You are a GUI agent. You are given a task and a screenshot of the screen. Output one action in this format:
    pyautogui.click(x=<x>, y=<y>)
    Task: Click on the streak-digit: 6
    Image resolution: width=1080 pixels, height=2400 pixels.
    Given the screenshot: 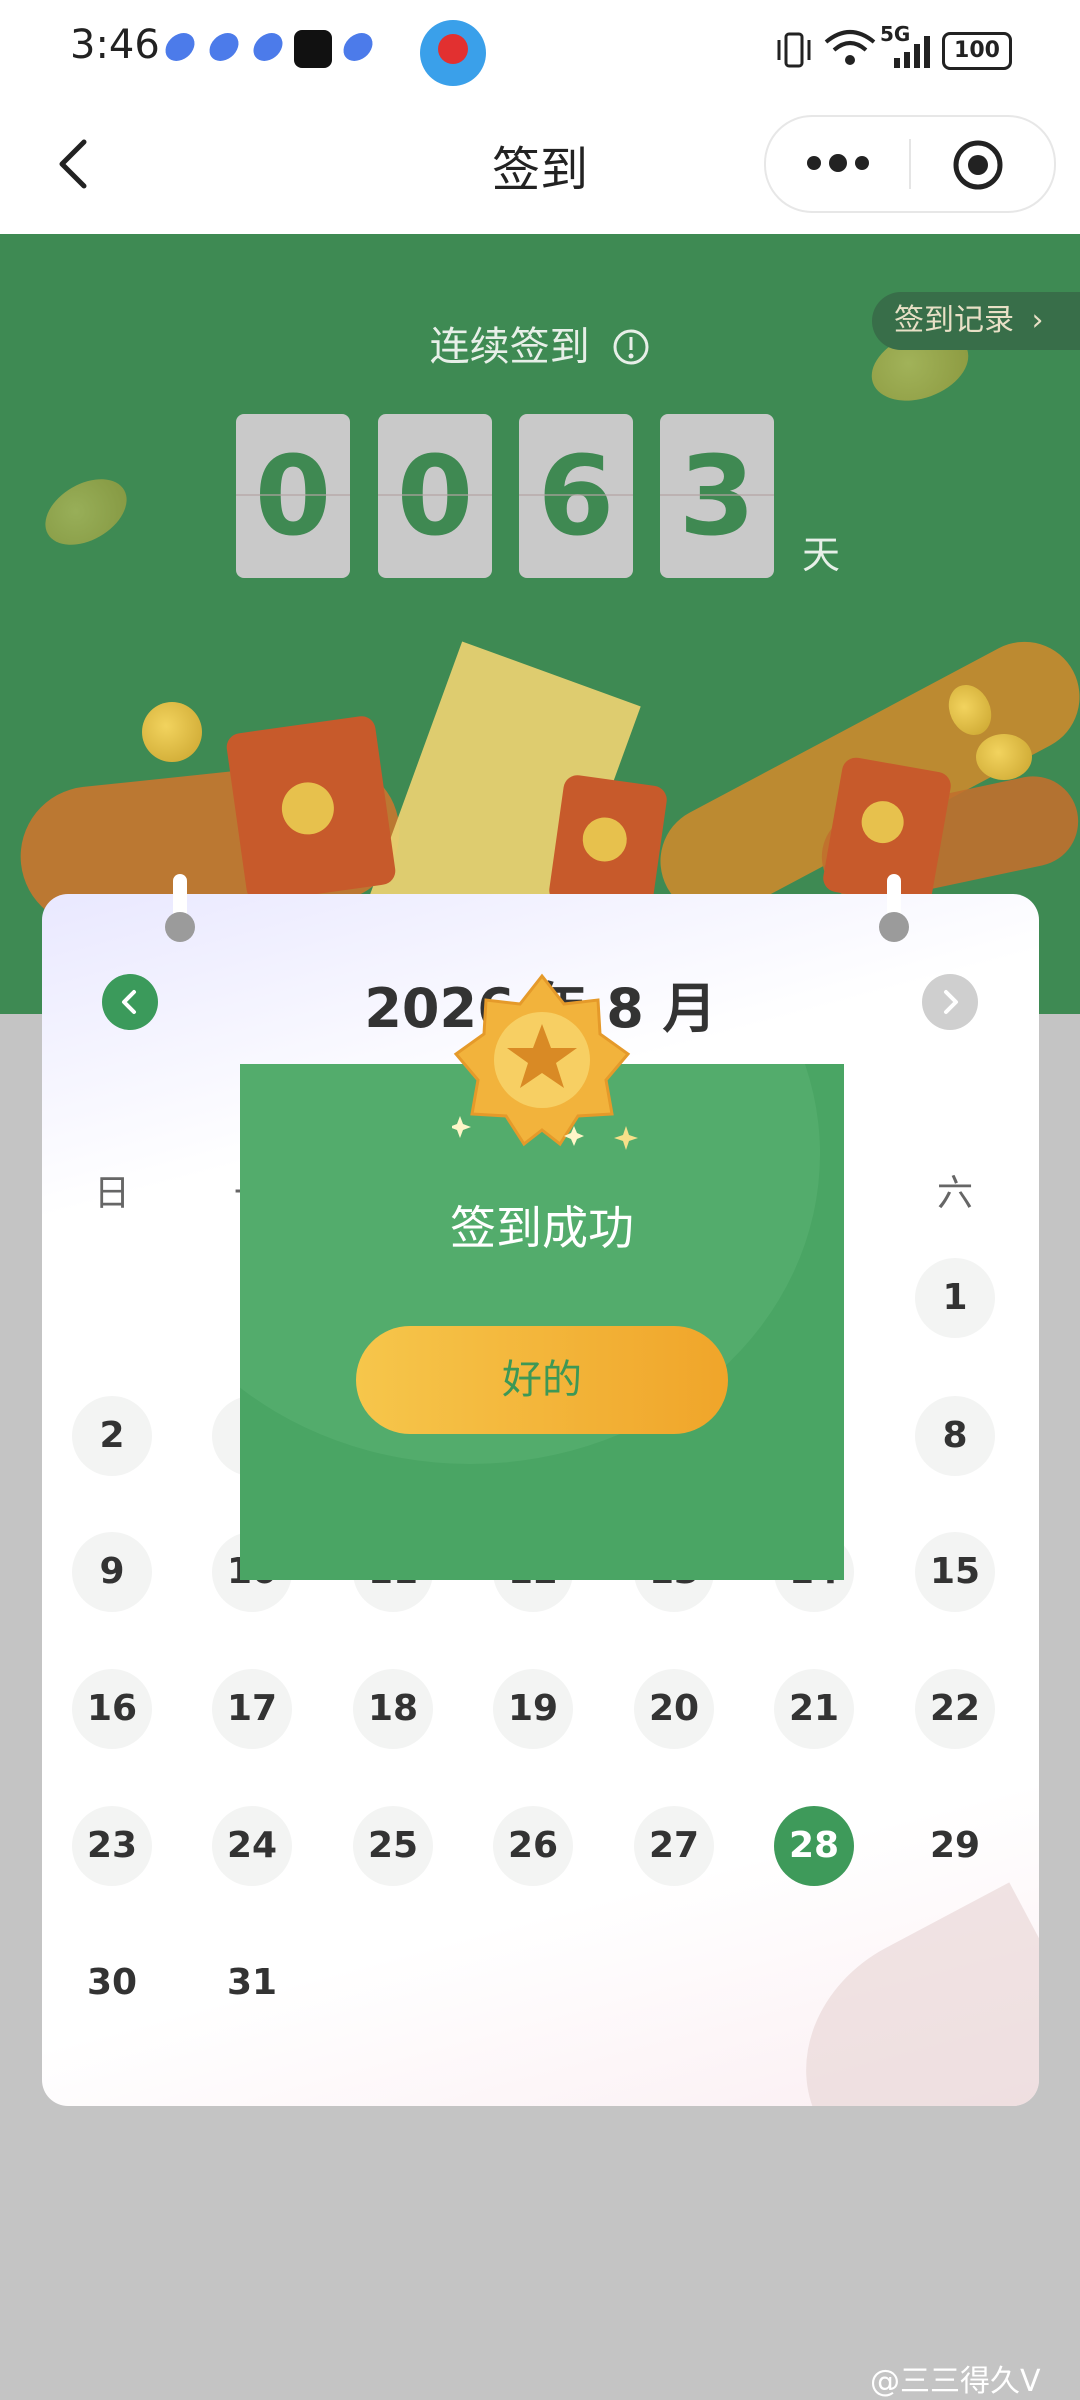 What is the action you would take?
    pyautogui.click(x=576, y=496)
    